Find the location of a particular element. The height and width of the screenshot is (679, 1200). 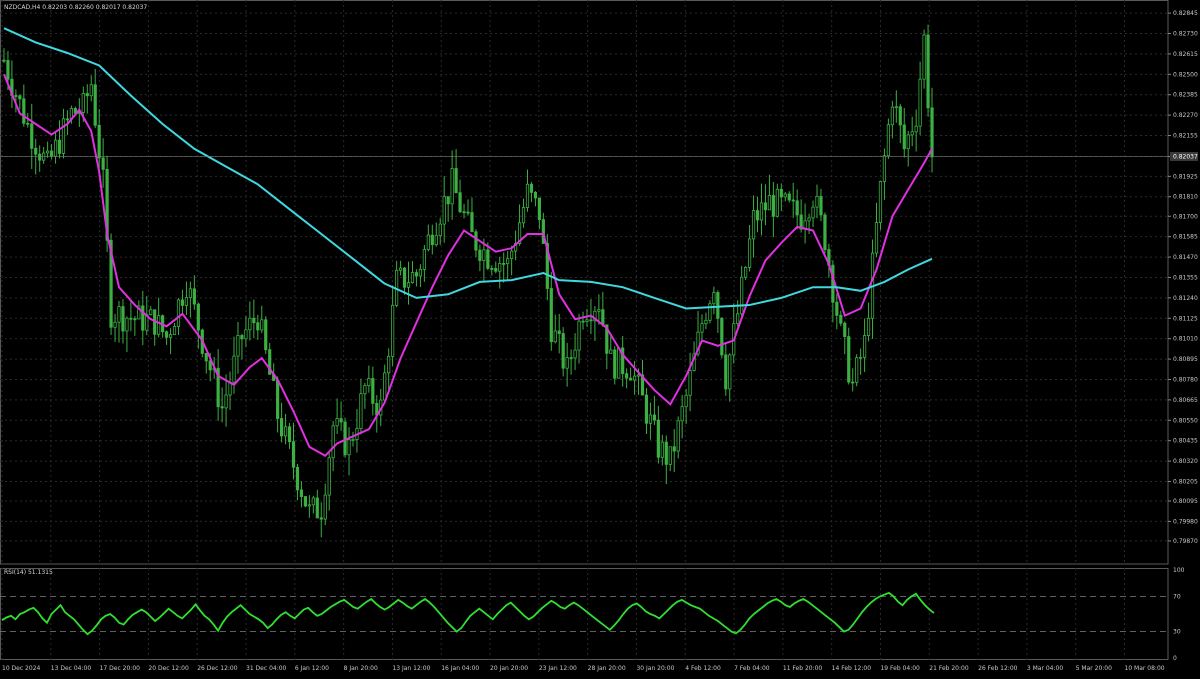

x-tick-label: 20 Dec 12:00 is located at coordinates (168, 668).